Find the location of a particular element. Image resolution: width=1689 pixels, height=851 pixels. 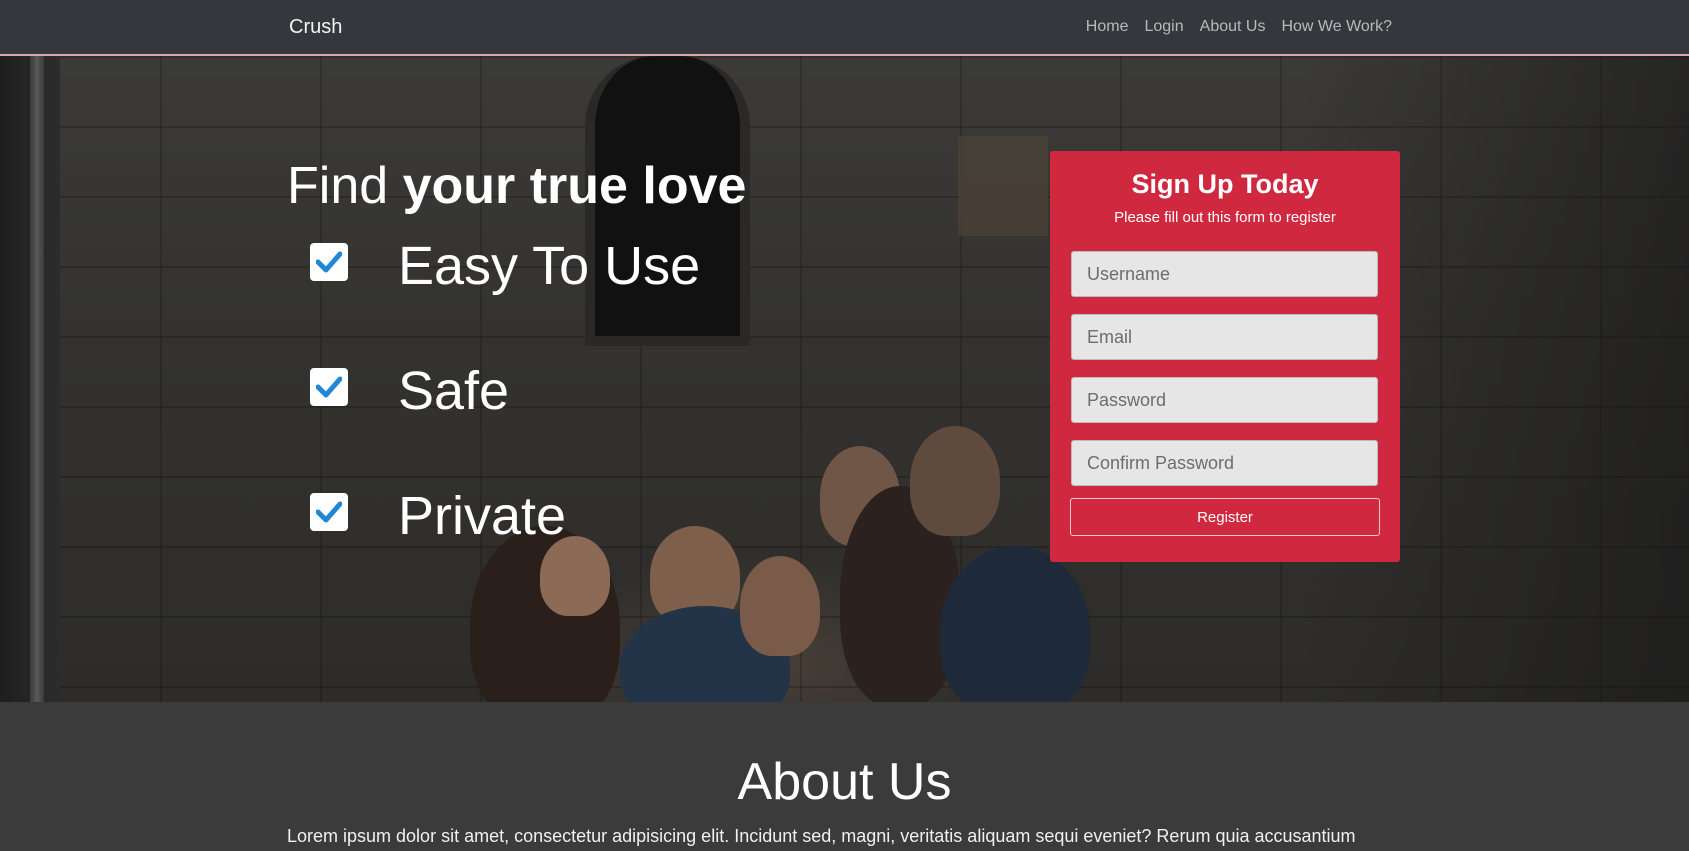

feature-label: Easy To Use is located at coordinates (549, 266).